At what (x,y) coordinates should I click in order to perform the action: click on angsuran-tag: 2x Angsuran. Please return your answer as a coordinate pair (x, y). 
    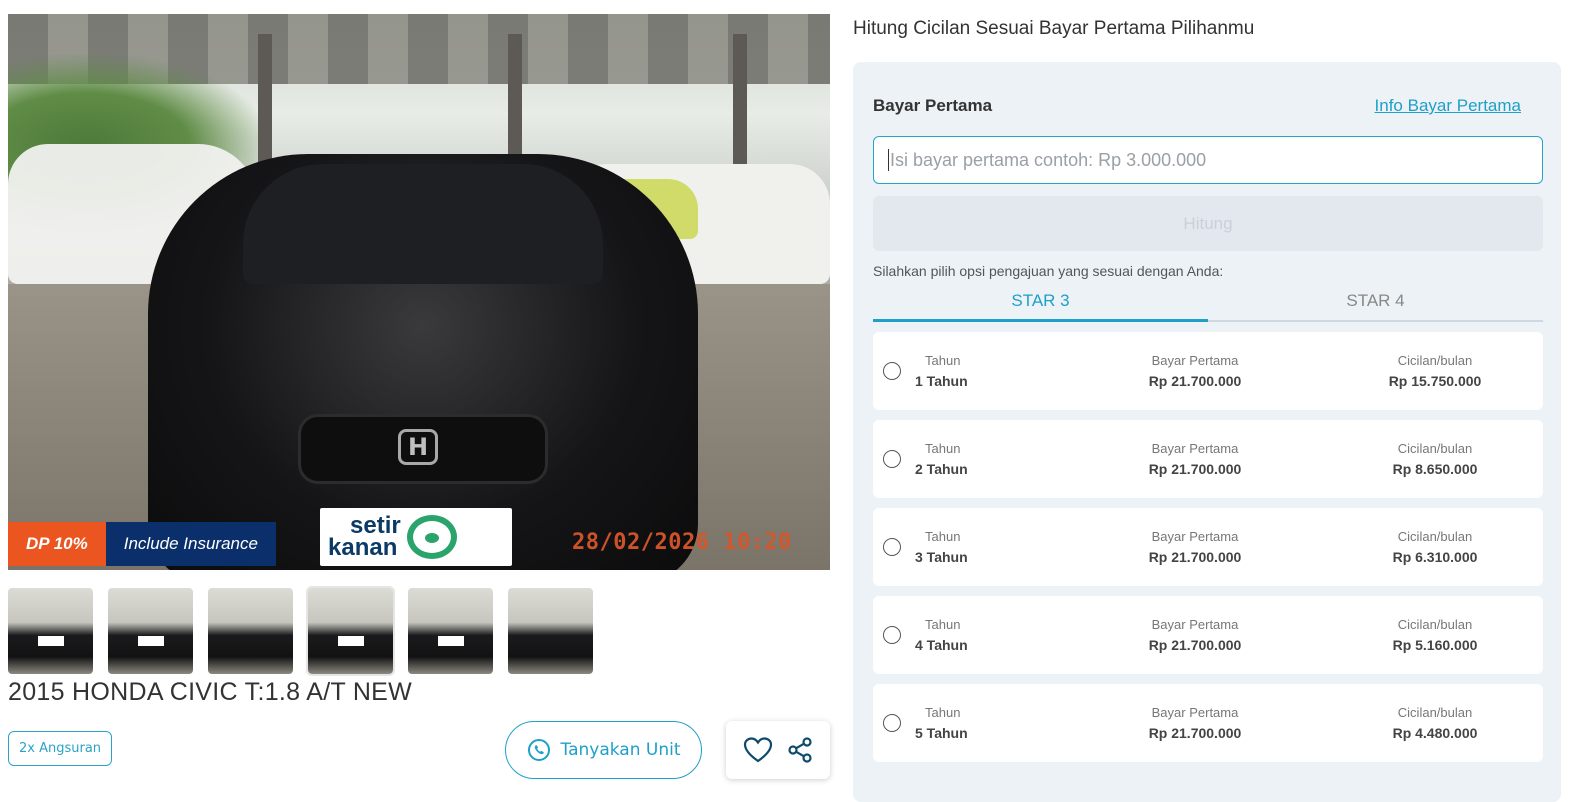
    Looking at the image, I should click on (60, 748).